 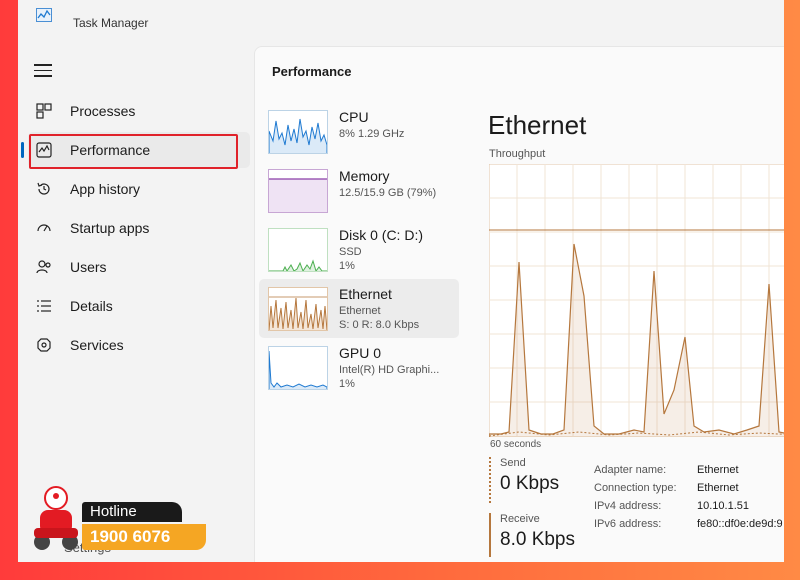 What do you see at coordinates (111, 23) in the screenshot?
I see `window-title: Task Manager` at bounding box center [111, 23].